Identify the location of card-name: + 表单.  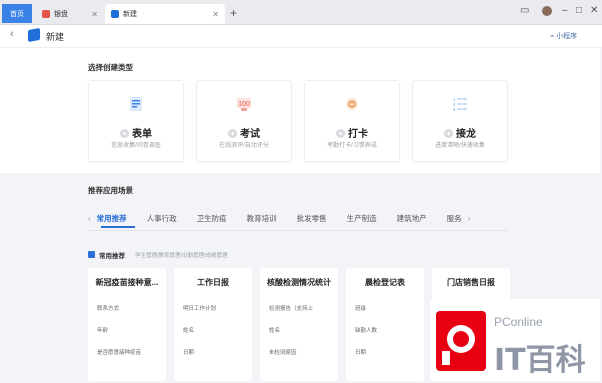
(136, 132).